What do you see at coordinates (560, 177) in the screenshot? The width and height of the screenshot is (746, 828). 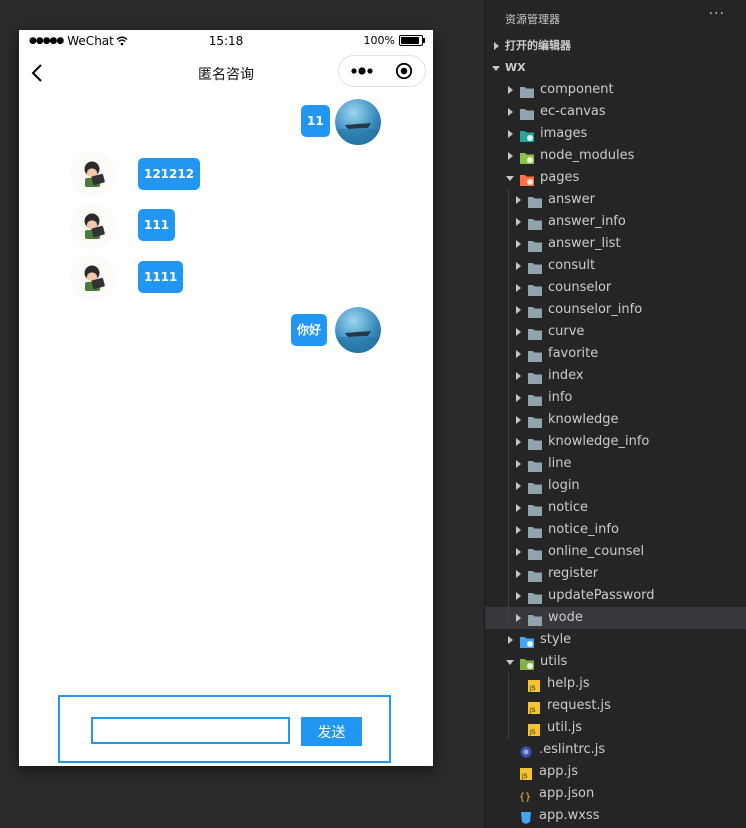 I see `tree-item-label: pages` at bounding box center [560, 177].